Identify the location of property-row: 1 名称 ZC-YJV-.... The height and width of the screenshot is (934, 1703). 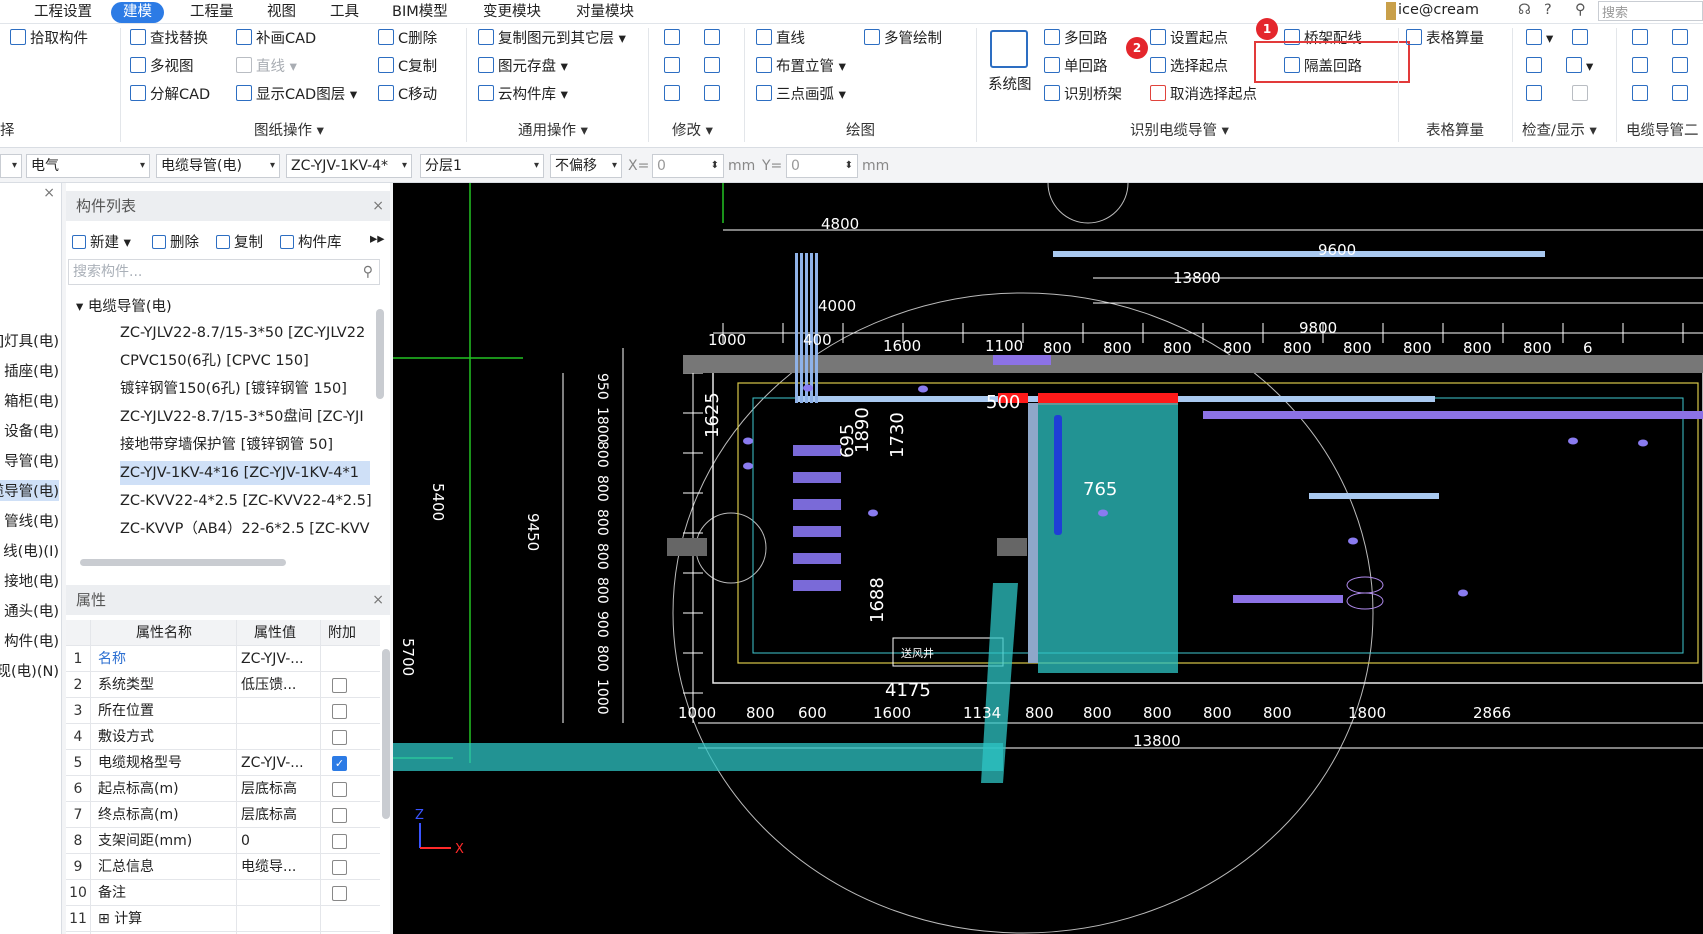
(223, 659).